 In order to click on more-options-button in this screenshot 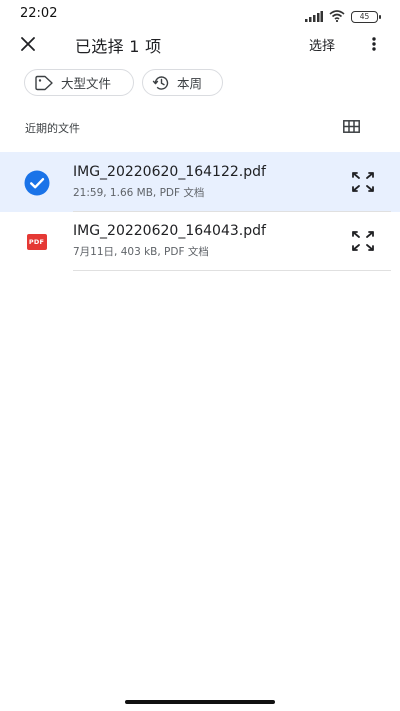, I will do `click(374, 44)`.